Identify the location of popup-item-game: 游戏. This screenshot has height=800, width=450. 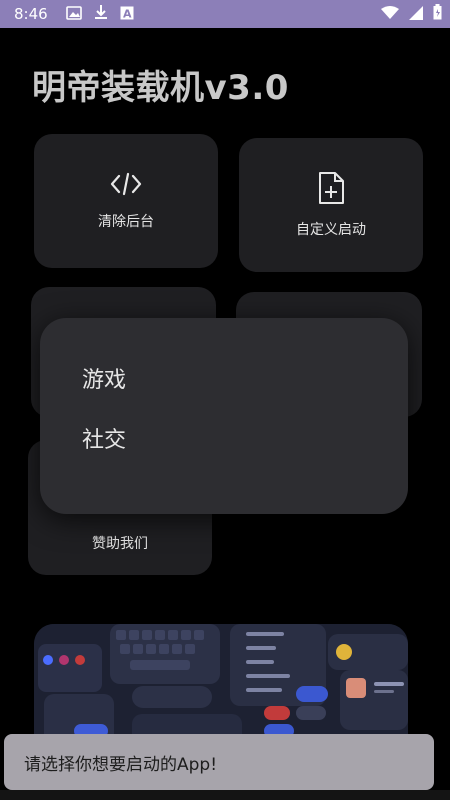
(104, 378).